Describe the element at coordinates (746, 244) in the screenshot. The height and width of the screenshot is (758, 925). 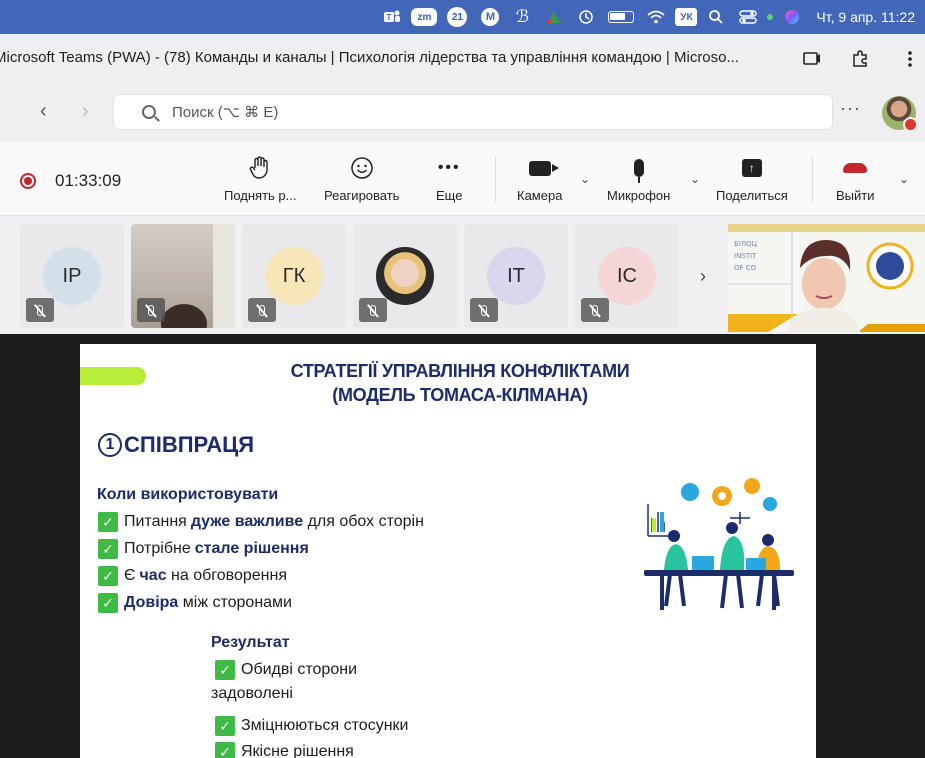
I see `svg-text: БІЛОЦ` at that location.